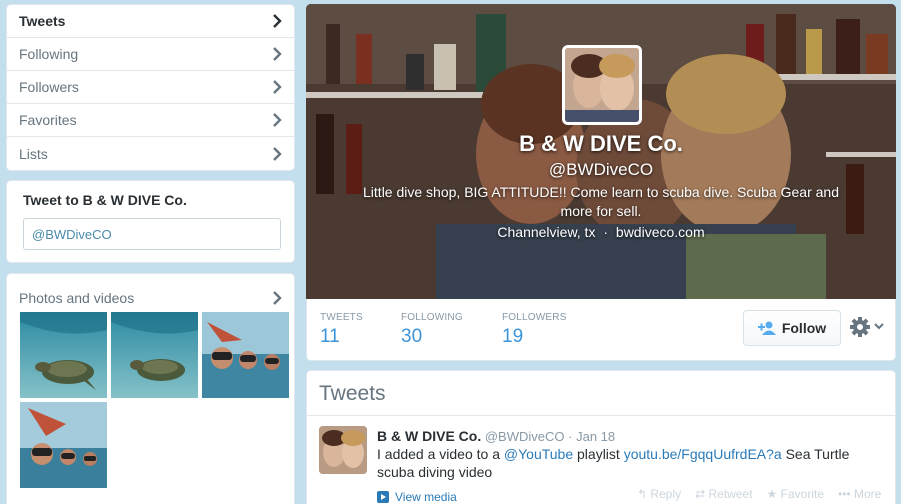 The image size is (901, 504). I want to click on reply-icon: ↰, so click(642, 494).